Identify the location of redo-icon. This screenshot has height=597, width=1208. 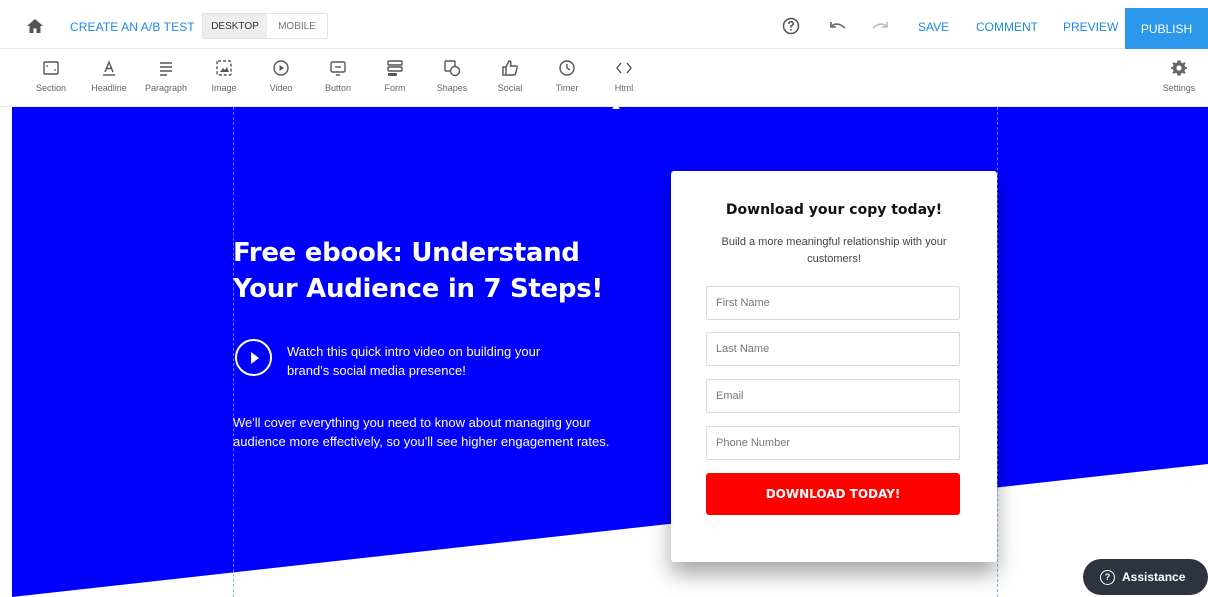
(880, 26).